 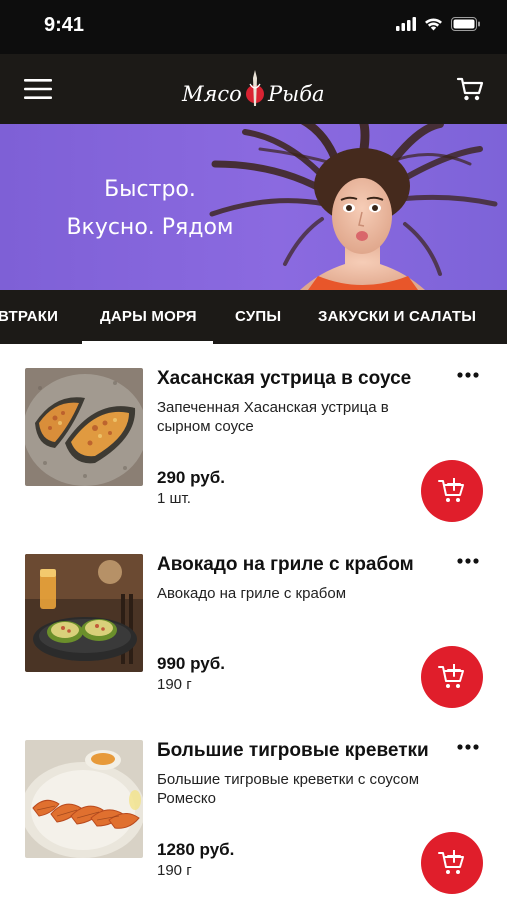 What do you see at coordinates (406, 24) in the screenshot?
I see `signal-icon` at bounding box center [406, 24].